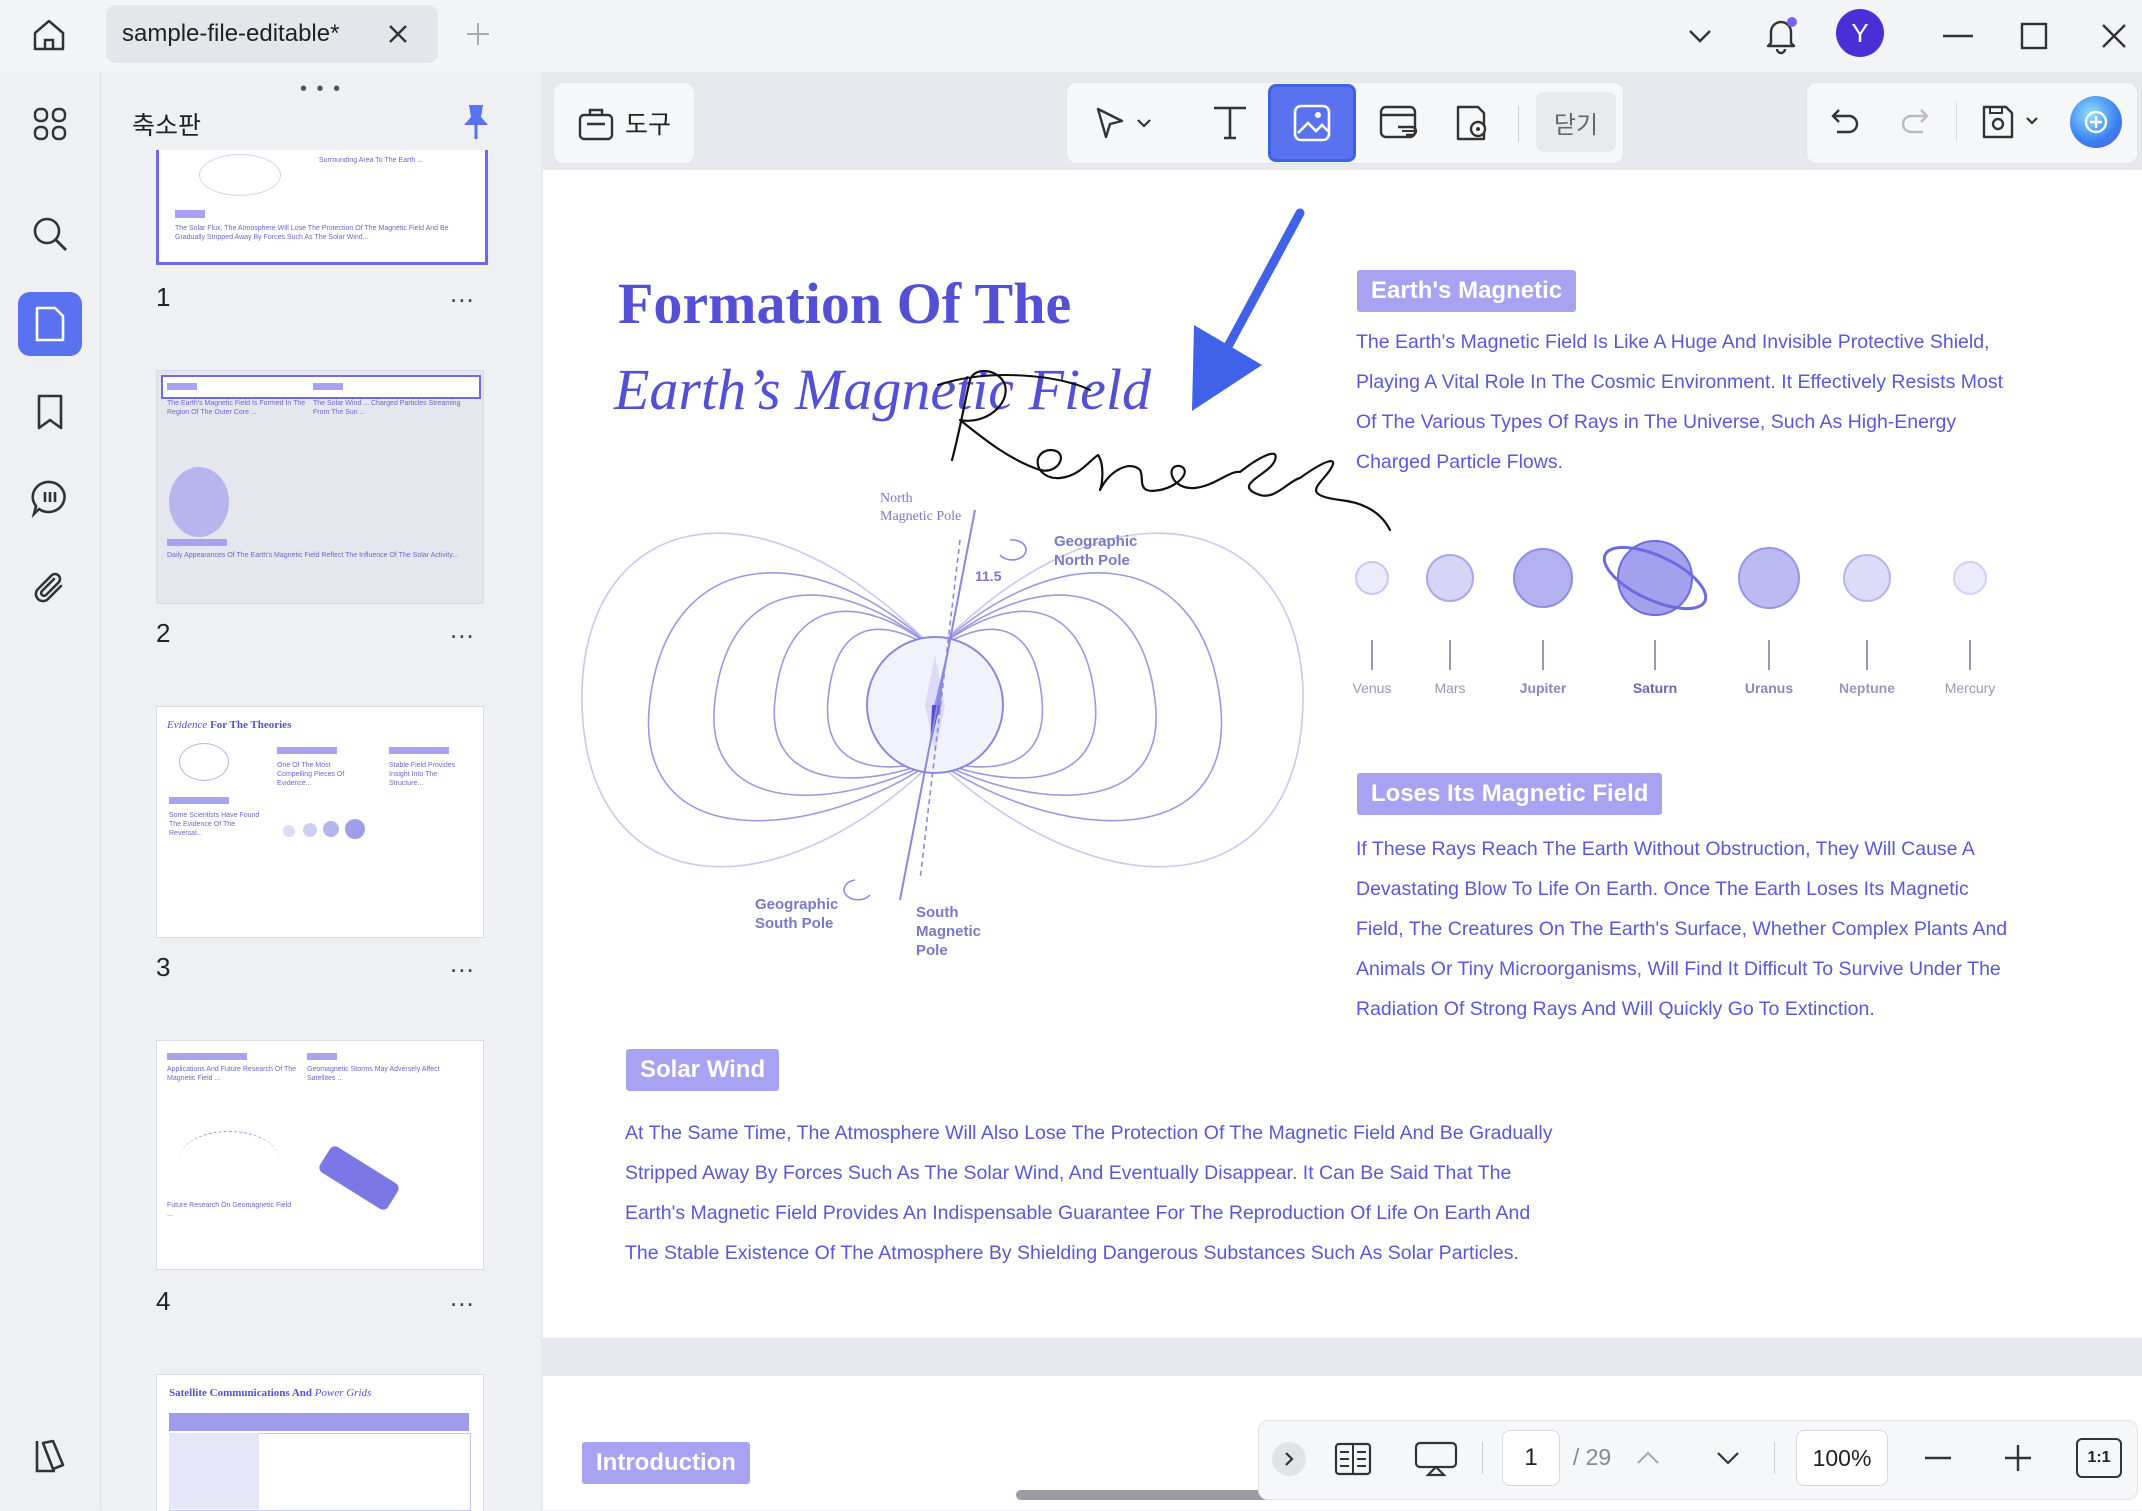 Image resolution: width=2142 pixels, height=1511 pixels. What do you see at coordinates (2114, 36) in the screenshot?
I see `close-window-icon` at bounding box center [2114, 36].